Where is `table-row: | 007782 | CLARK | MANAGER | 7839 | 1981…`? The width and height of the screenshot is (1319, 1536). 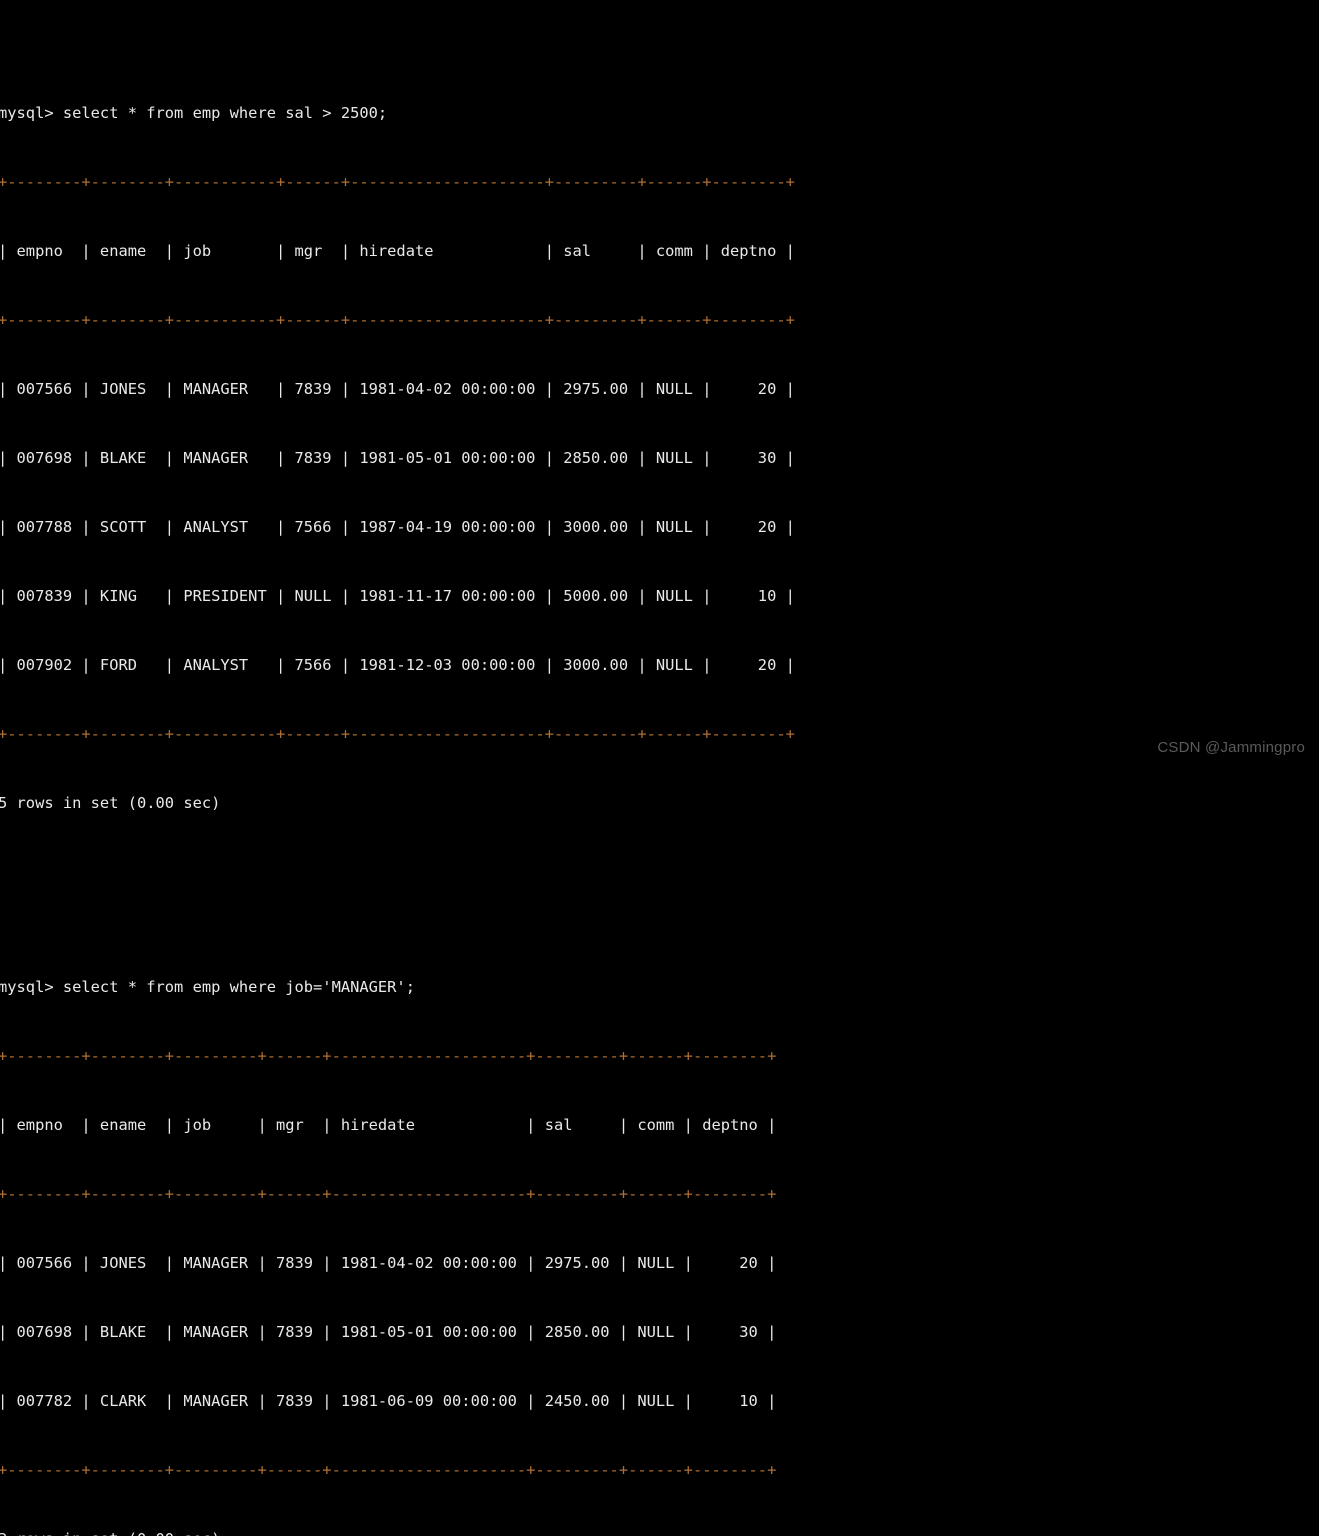 table-row: | 007782 | CLARK | MANAGER | 7839 | 1981… is located at coordinates (388, 1401).